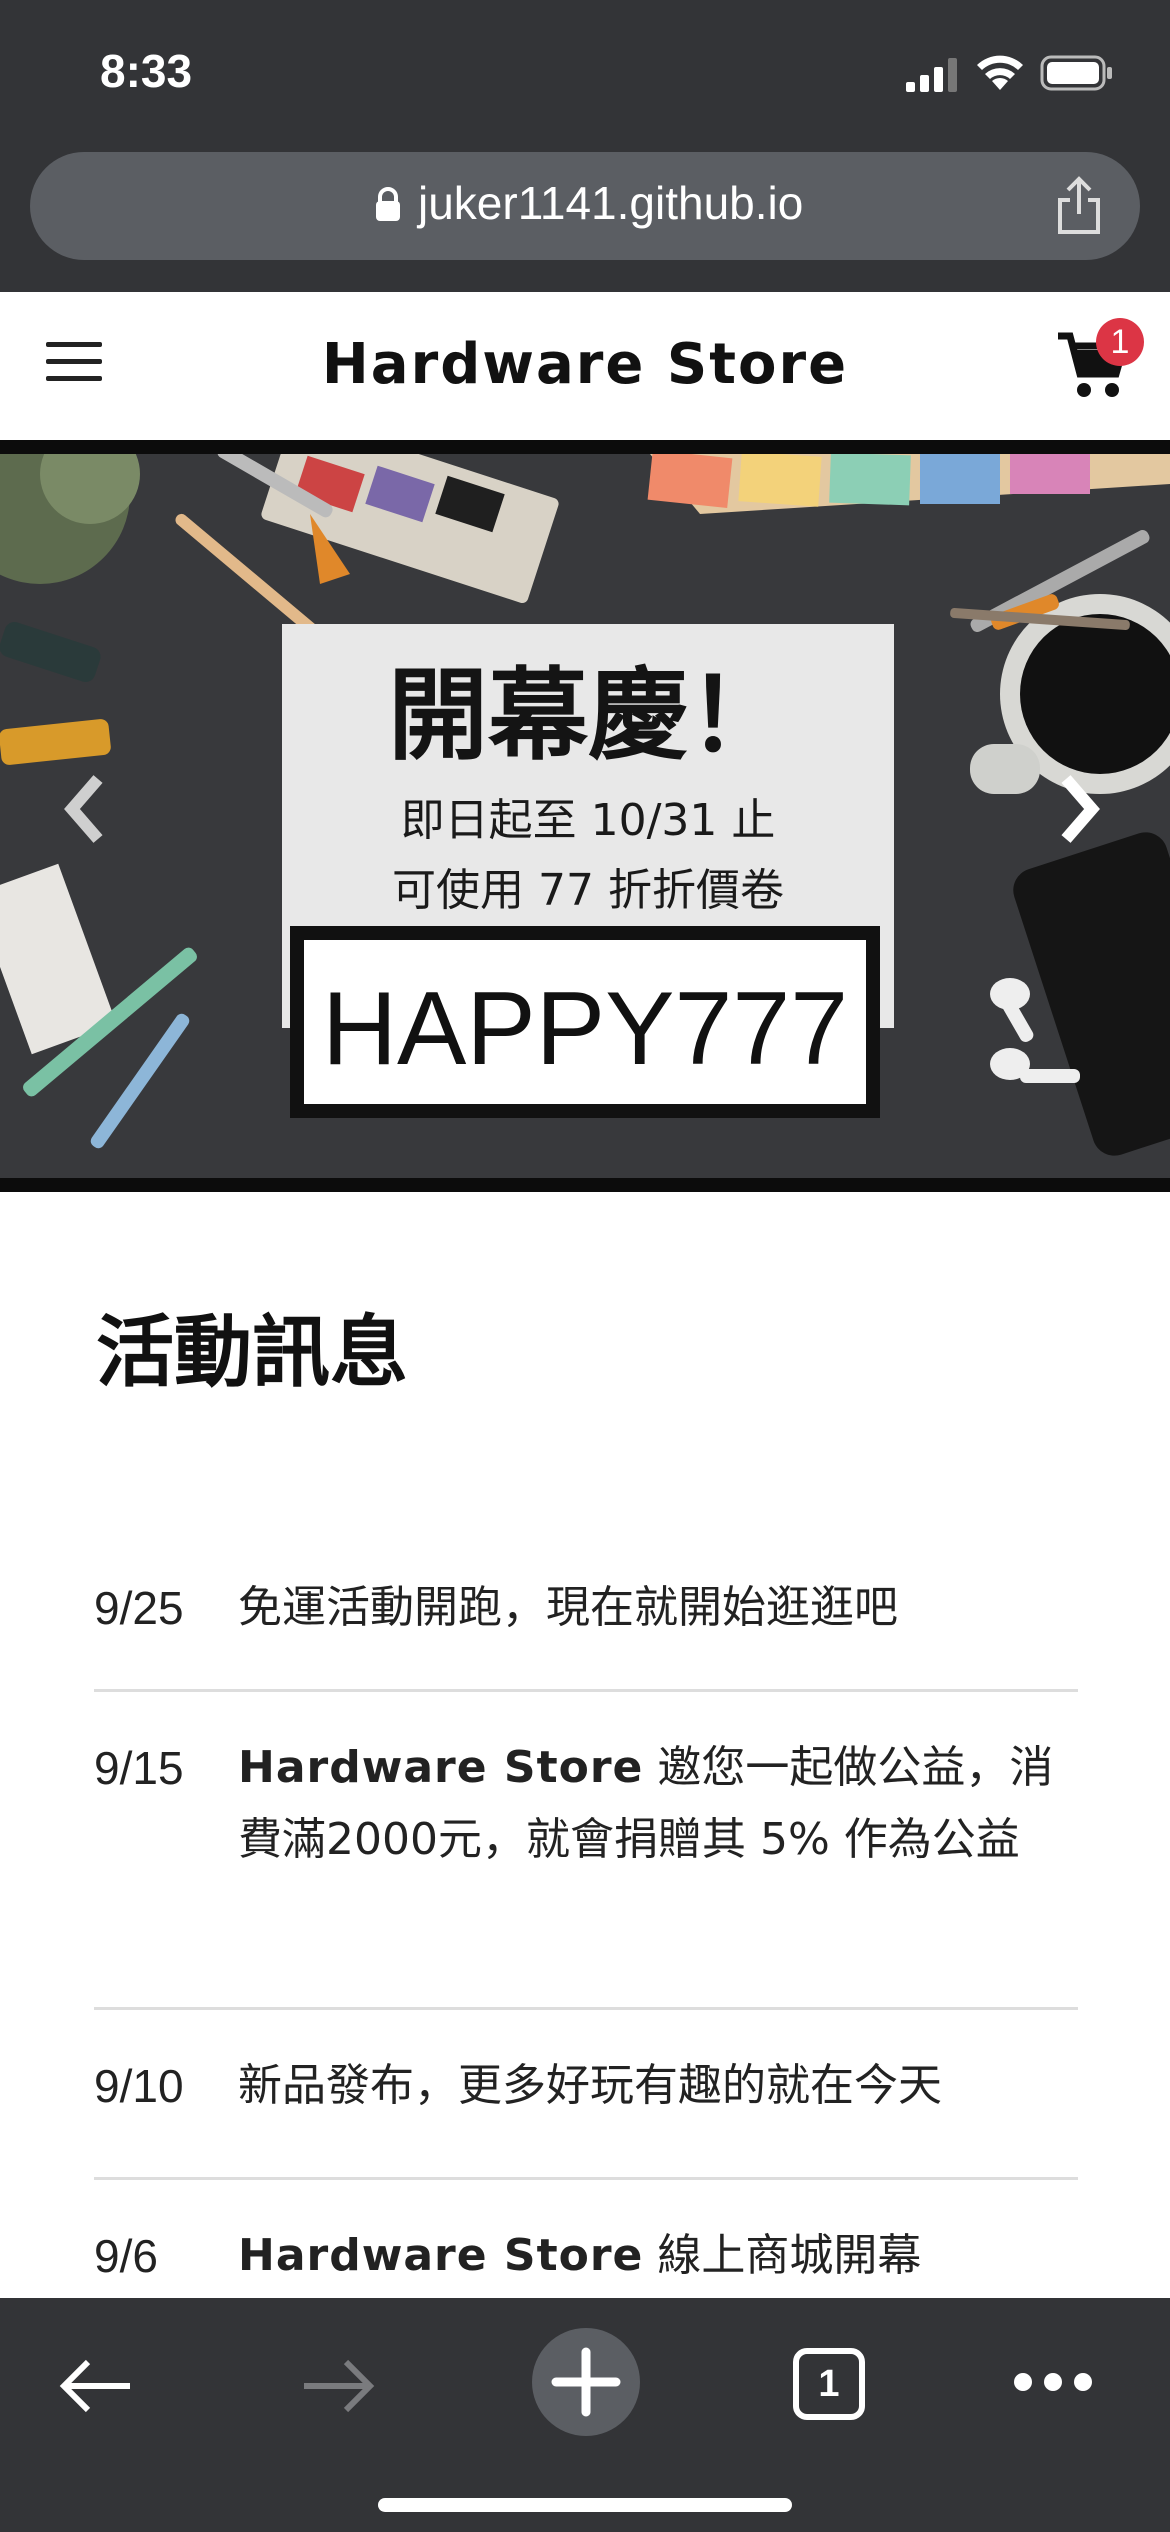  Describe the element at coordinates (126, 2256) in the screenshot. I see `news-date: 9/6` at that location.